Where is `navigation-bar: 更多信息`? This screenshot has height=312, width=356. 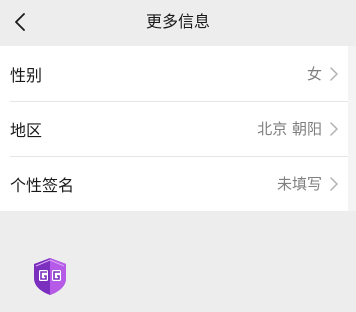 navigation-bar: 更多信息 is located at coordinates (178, 22).